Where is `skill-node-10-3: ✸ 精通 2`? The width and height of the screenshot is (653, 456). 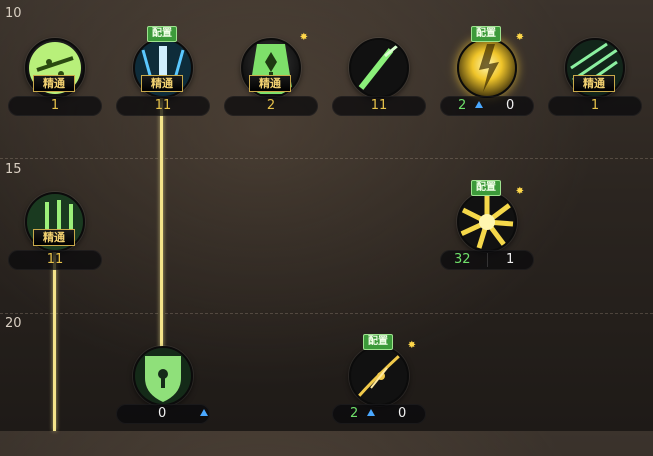 skill-node-10-3: ✸ 精通 2 is located at coordinates (273, 90).